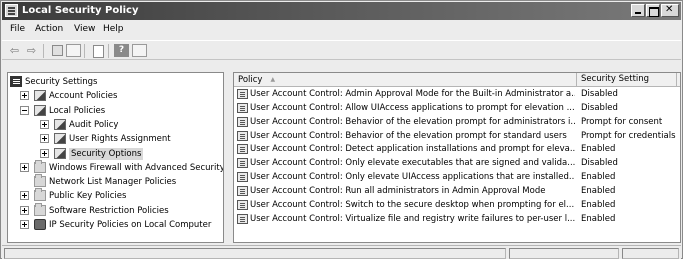  What do you see at coordinates (49, 29) in the screenshot?
I see `menu-action: Action` at bounding box center [49, 29].